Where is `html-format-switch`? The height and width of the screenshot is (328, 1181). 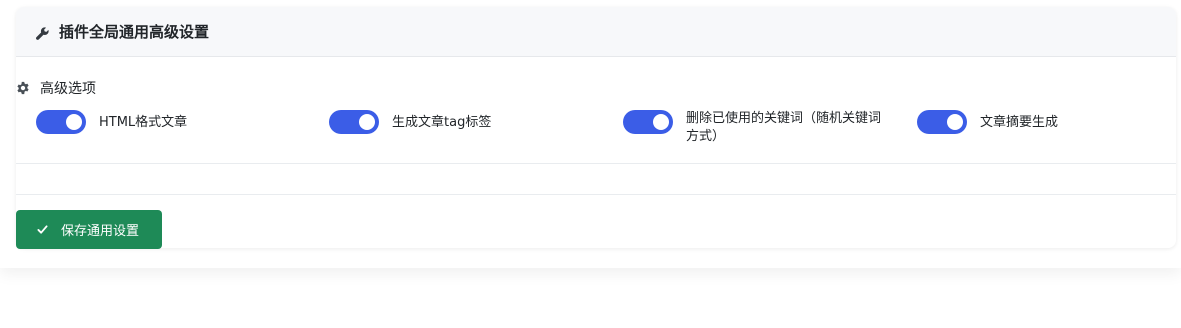 html-format-switch is located at coordinates (61, 122).